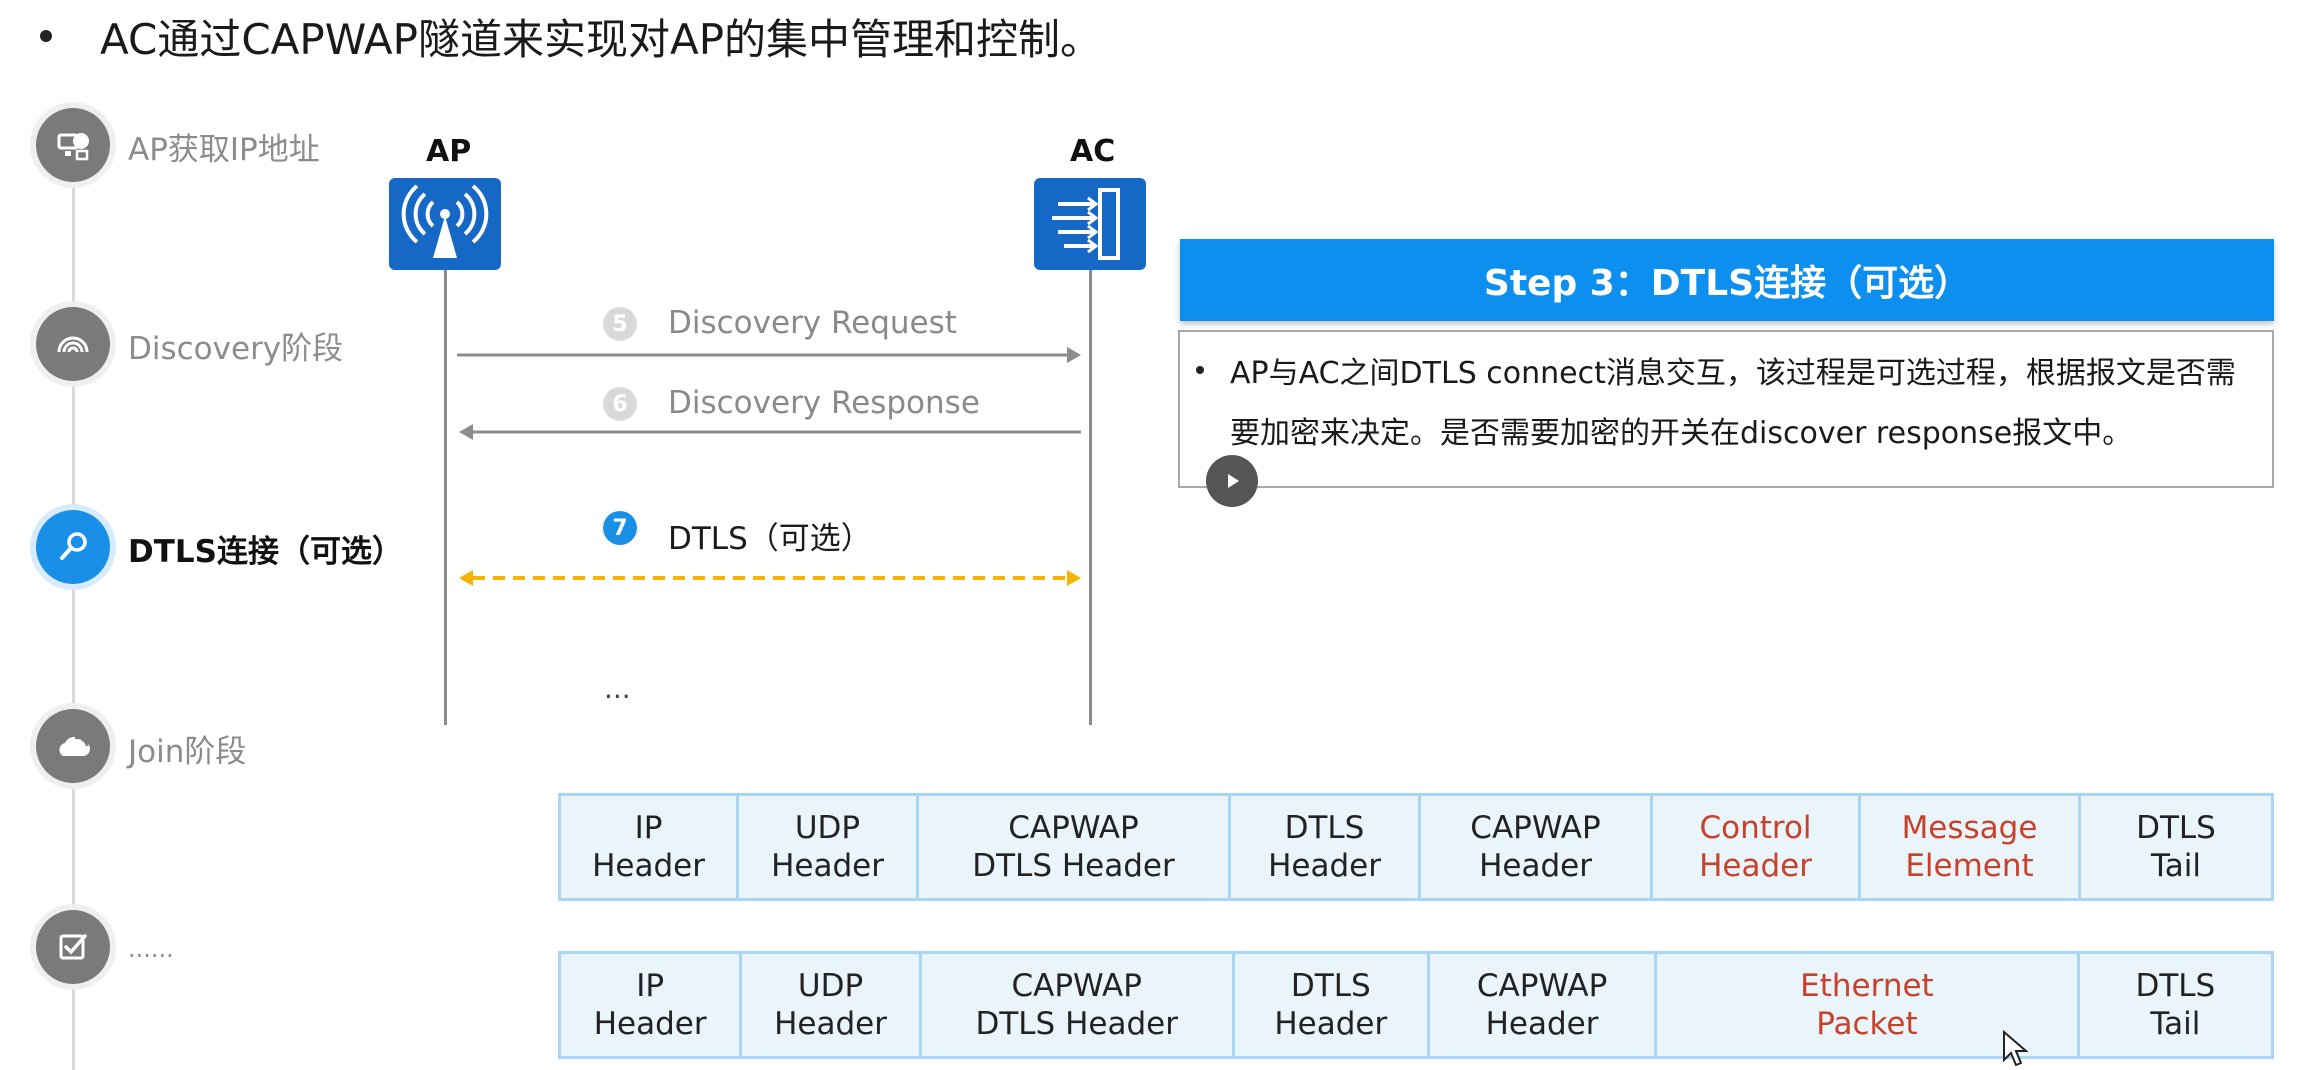  Describe the element at coordinates (2016, 1048) in the screenshot. I see `mouse-cursor-icon` at that location.